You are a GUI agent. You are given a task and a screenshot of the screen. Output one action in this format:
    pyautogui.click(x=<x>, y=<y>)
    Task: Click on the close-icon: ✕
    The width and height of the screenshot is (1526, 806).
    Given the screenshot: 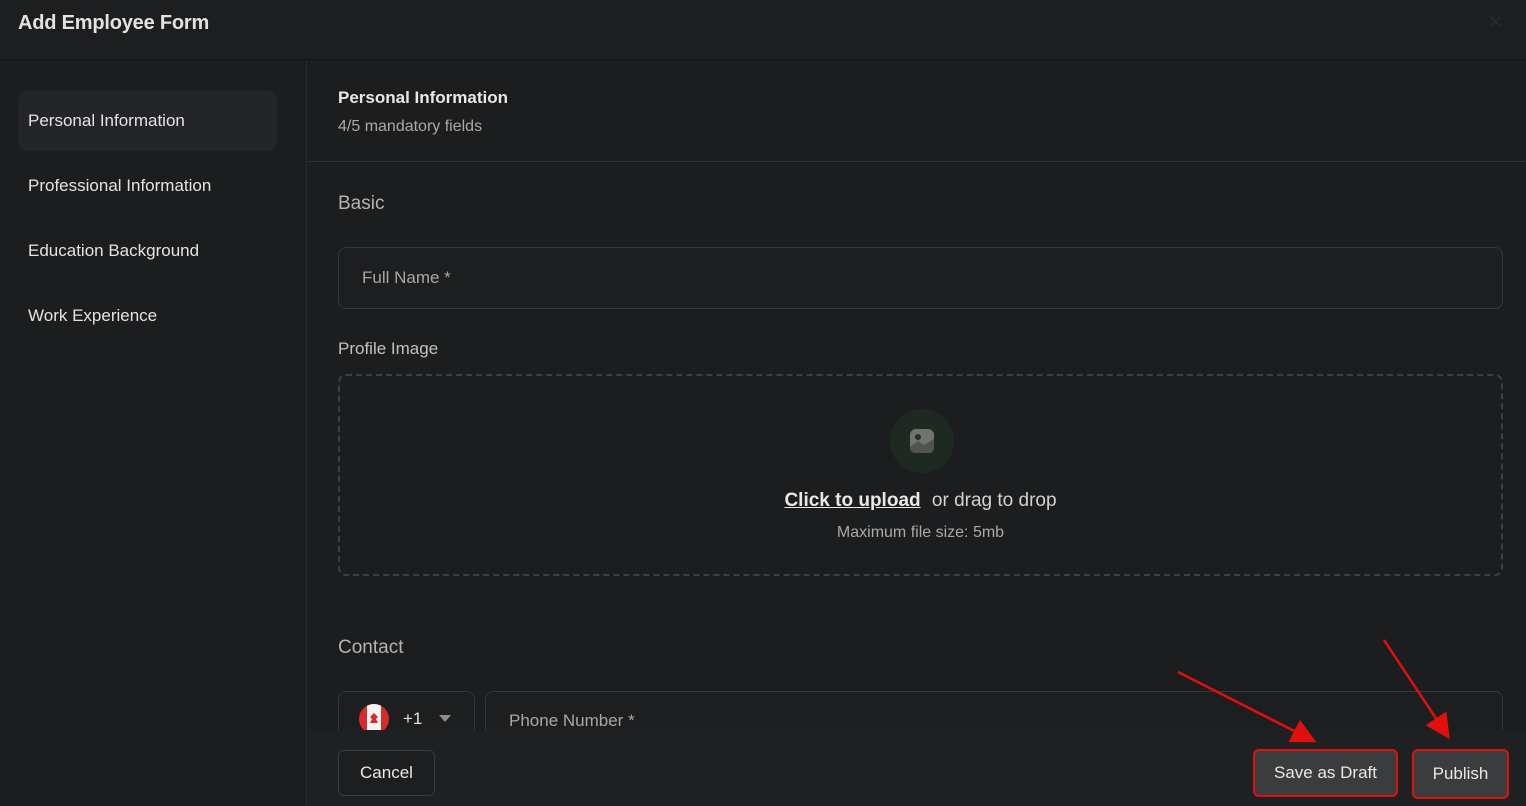 What is the action you would take?
    pyautogui.click(x=1496, y=22)
    